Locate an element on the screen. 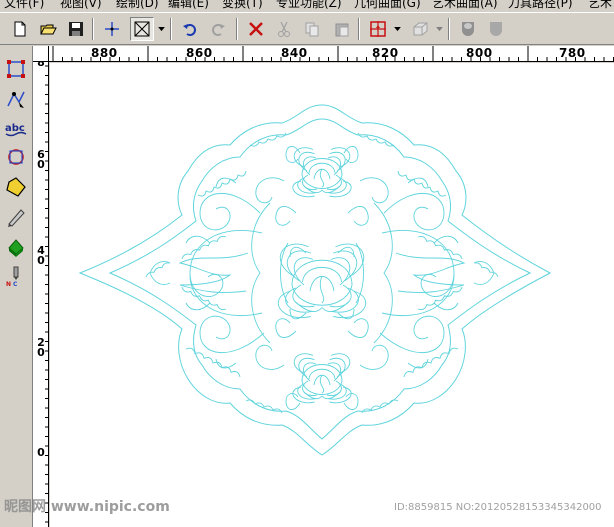  shield-relief-button is located at coordinates (496, 29).